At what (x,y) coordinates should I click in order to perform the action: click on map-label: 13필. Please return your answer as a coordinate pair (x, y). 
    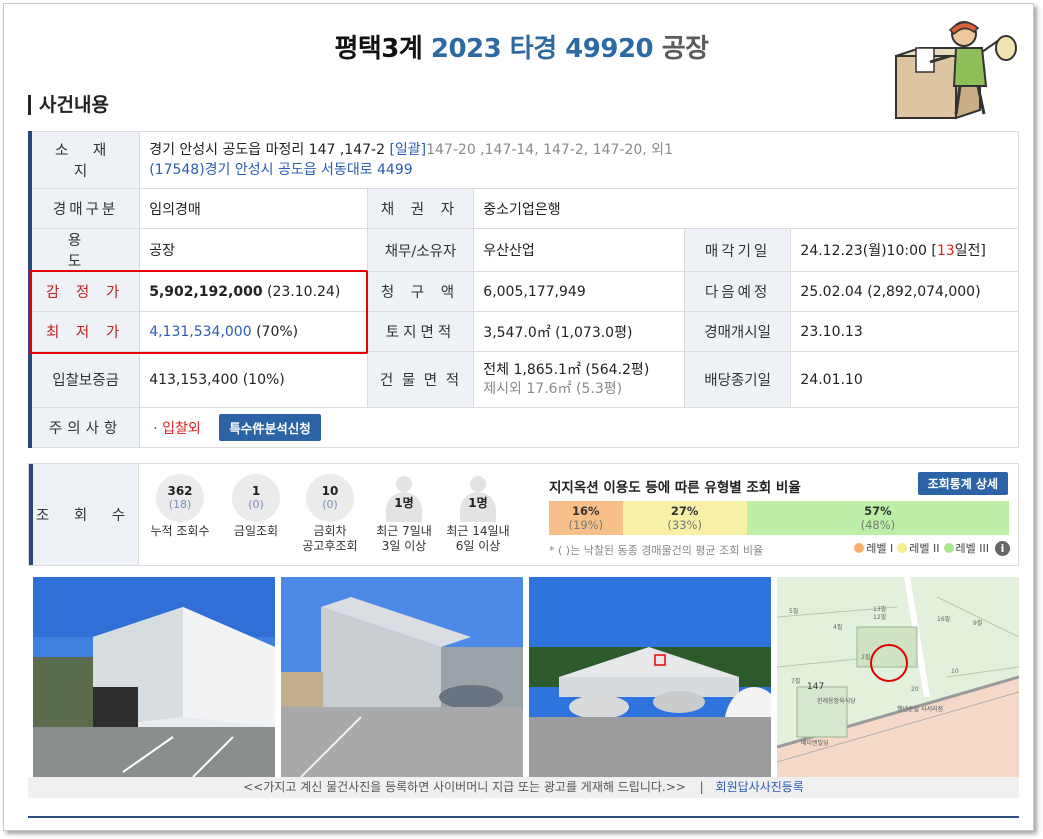
    Looking at the image, I should click on (879, 609).